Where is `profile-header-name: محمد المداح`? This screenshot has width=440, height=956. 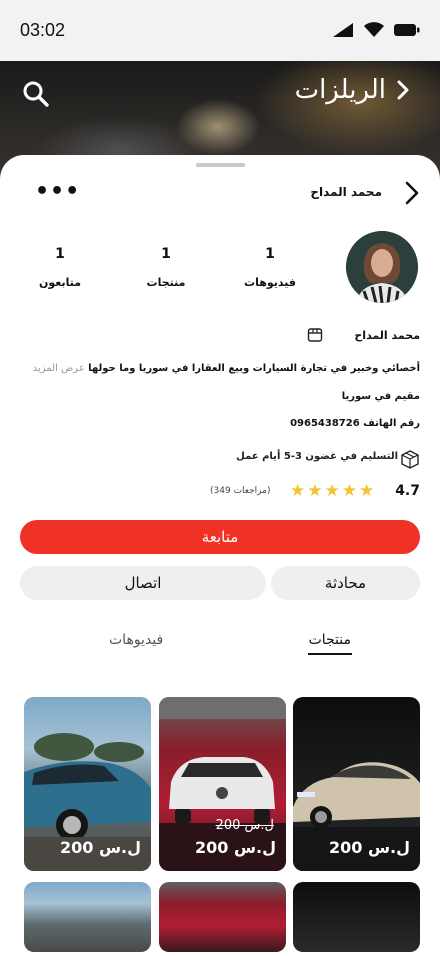 profile-header-name: محمد المداح is located at coordinates (346, 192).